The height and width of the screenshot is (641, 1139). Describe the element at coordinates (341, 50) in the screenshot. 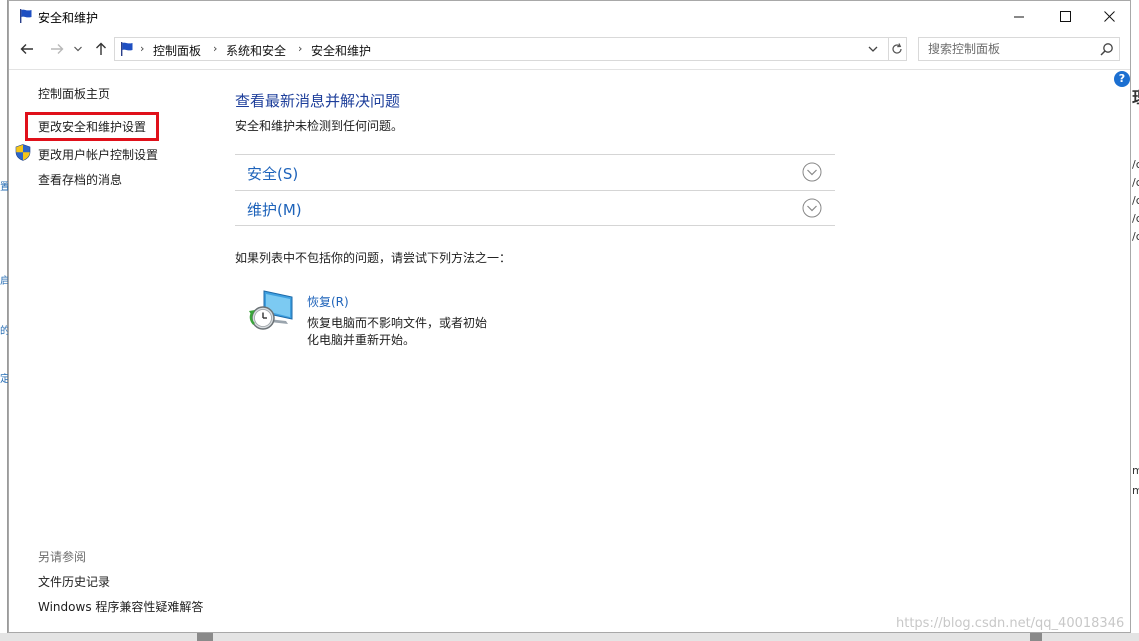

I see `breadcrumb-security-maintenance: 安全和维护` at that location.